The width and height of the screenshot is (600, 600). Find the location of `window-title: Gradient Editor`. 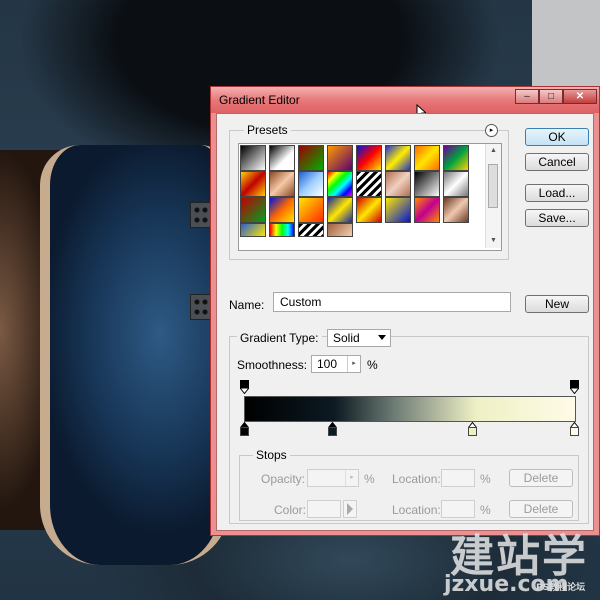

window-title: Gradient Editor is located at coordinates (259, 100).